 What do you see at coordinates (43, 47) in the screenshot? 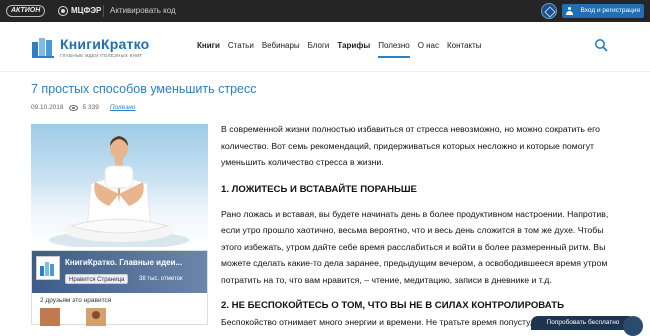
I see `books-logo-icon` at bounding box center [43, 47].